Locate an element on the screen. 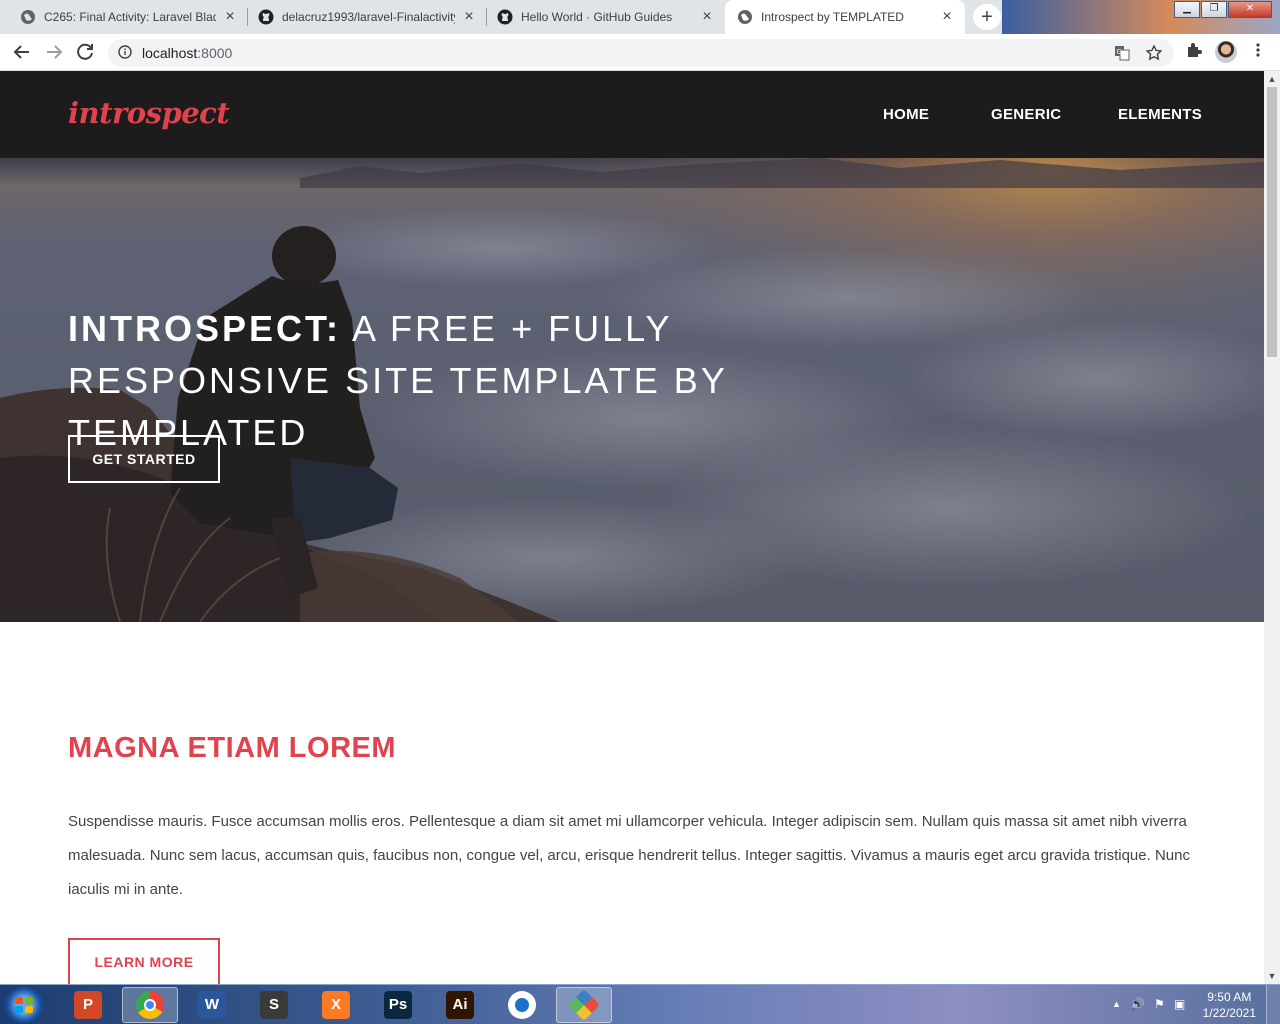  git-tool-icon is located at coordinates (584, 1005).